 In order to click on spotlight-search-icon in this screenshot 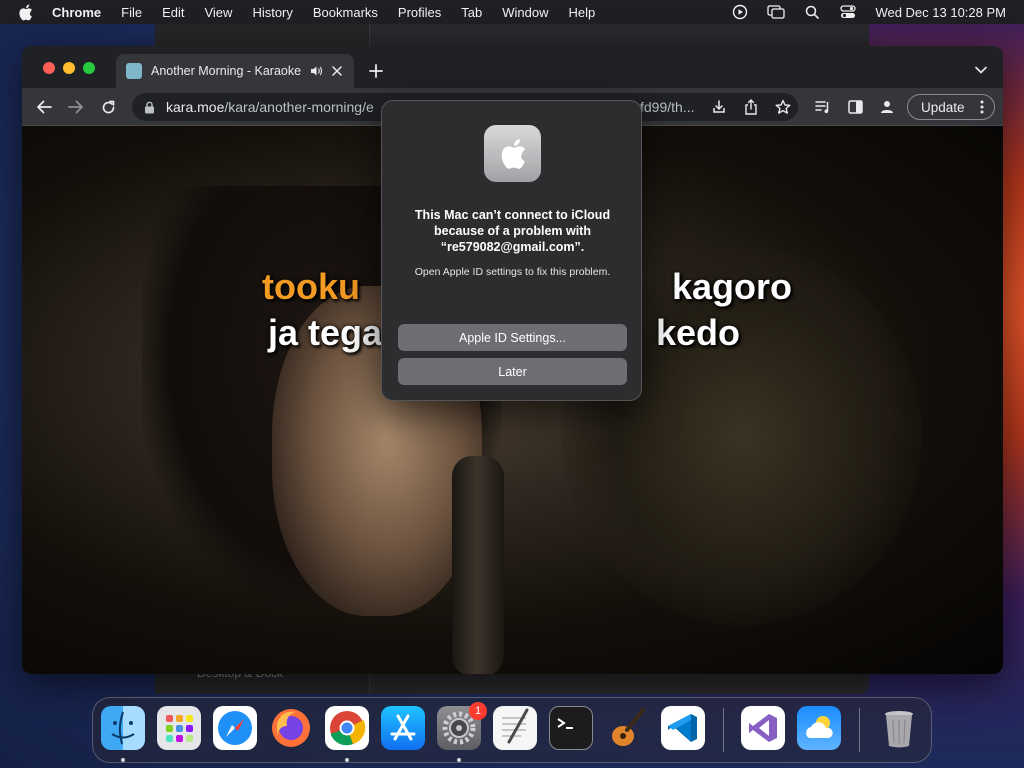, I will do `click(812, 12)`.